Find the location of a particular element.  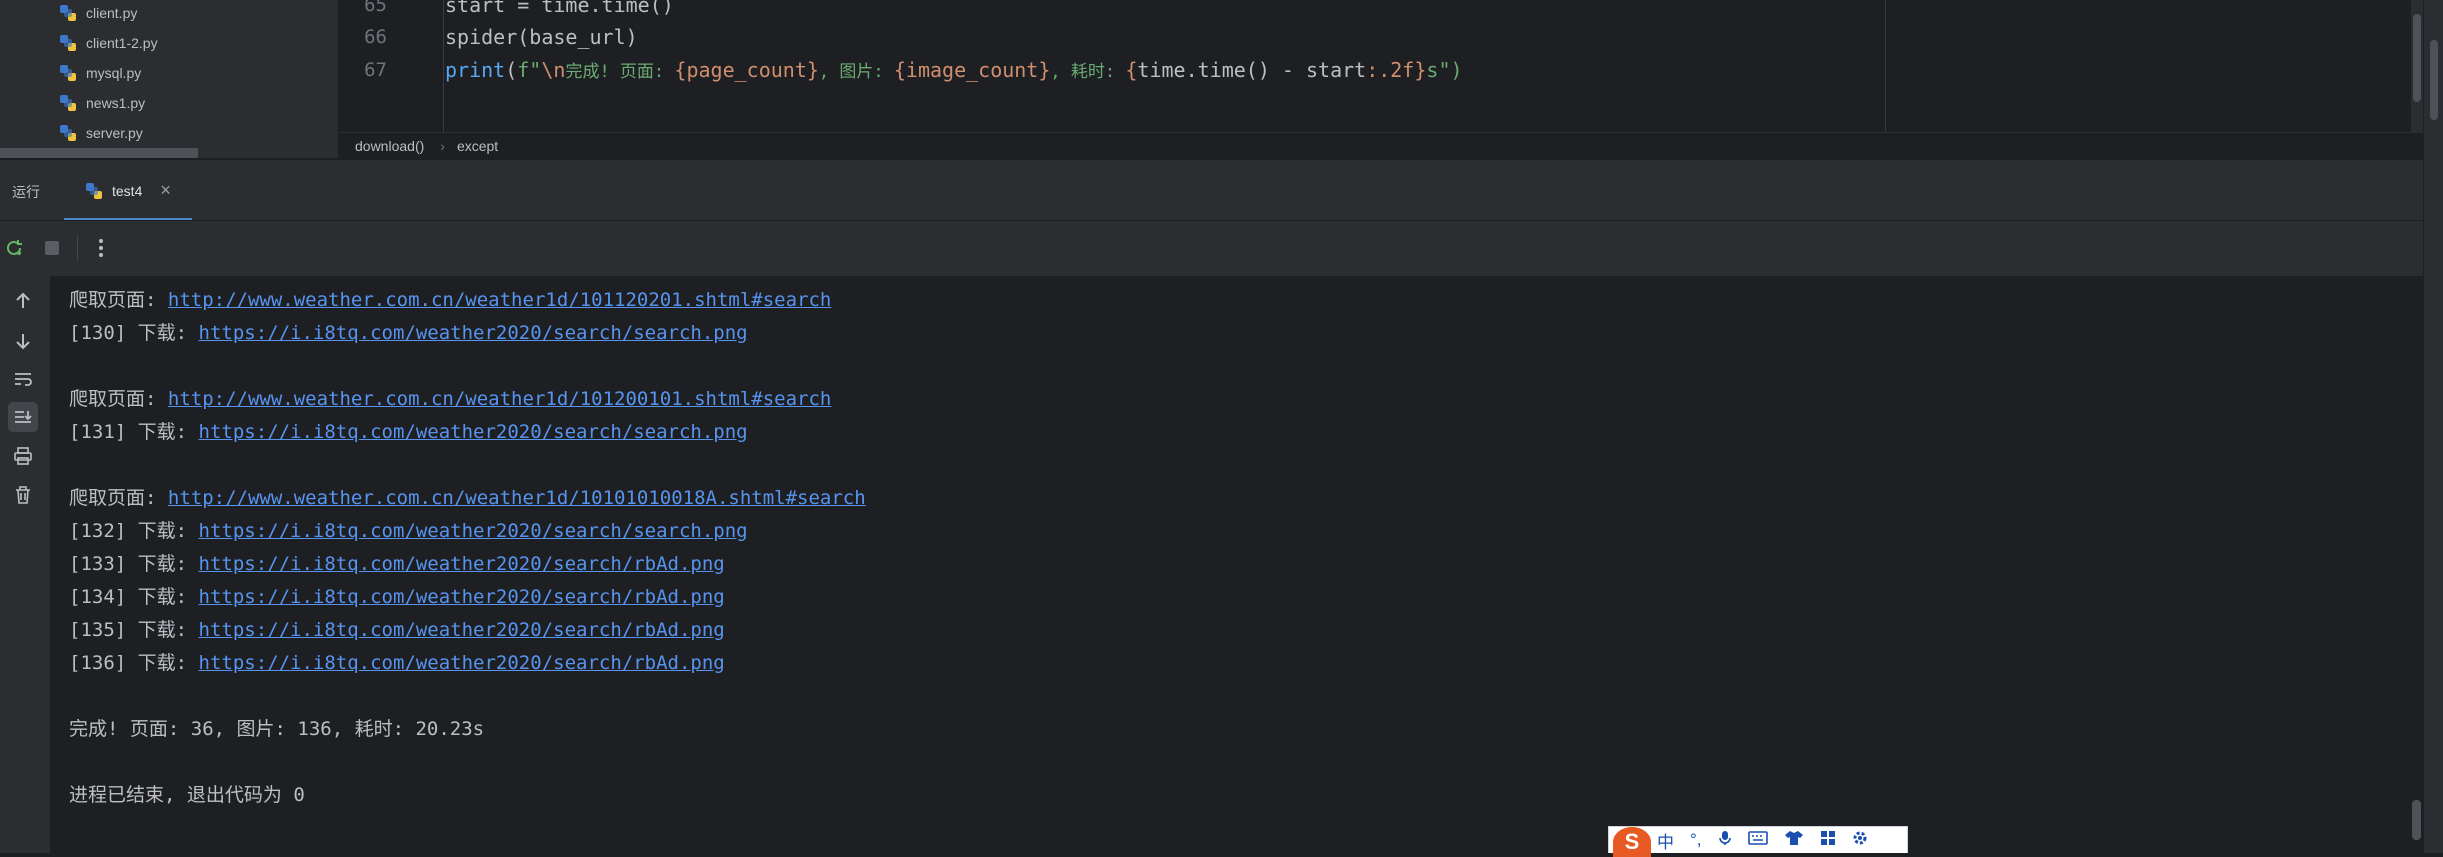

run-panel-title: 运行 is located at coordinates (26, 192).